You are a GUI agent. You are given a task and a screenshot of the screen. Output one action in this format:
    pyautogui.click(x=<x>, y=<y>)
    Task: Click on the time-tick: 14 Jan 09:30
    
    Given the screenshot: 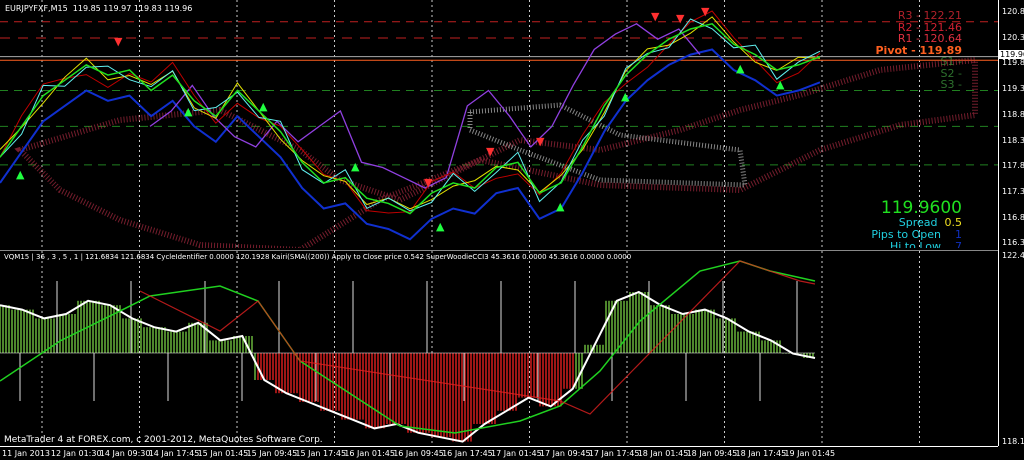 What is the action you would take?
    pyautogui.click(x=125, y=453)
    